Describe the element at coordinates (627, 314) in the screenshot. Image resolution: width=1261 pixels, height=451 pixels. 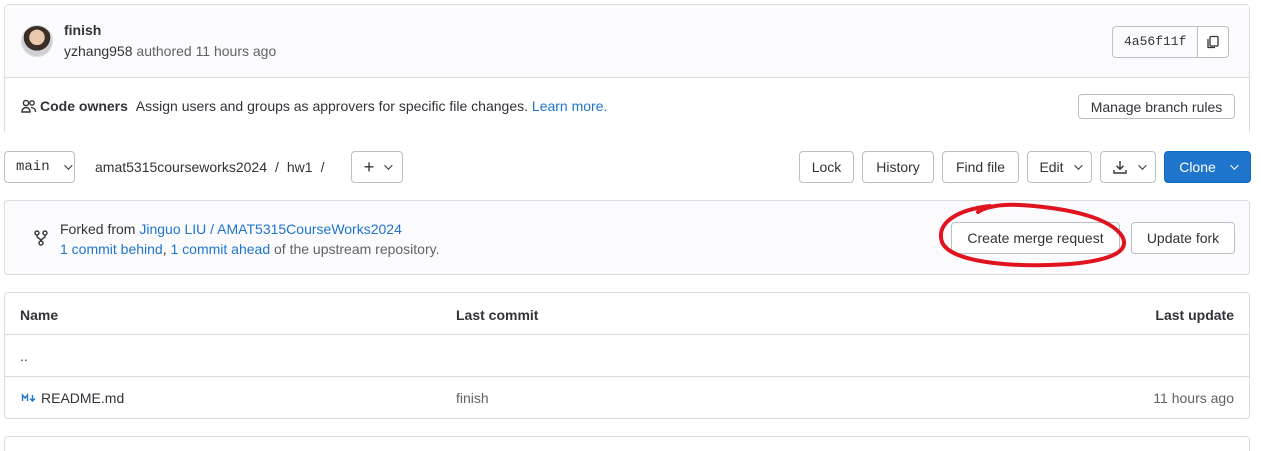
I see `file-table-header: Name Last commit Last update` at that location.